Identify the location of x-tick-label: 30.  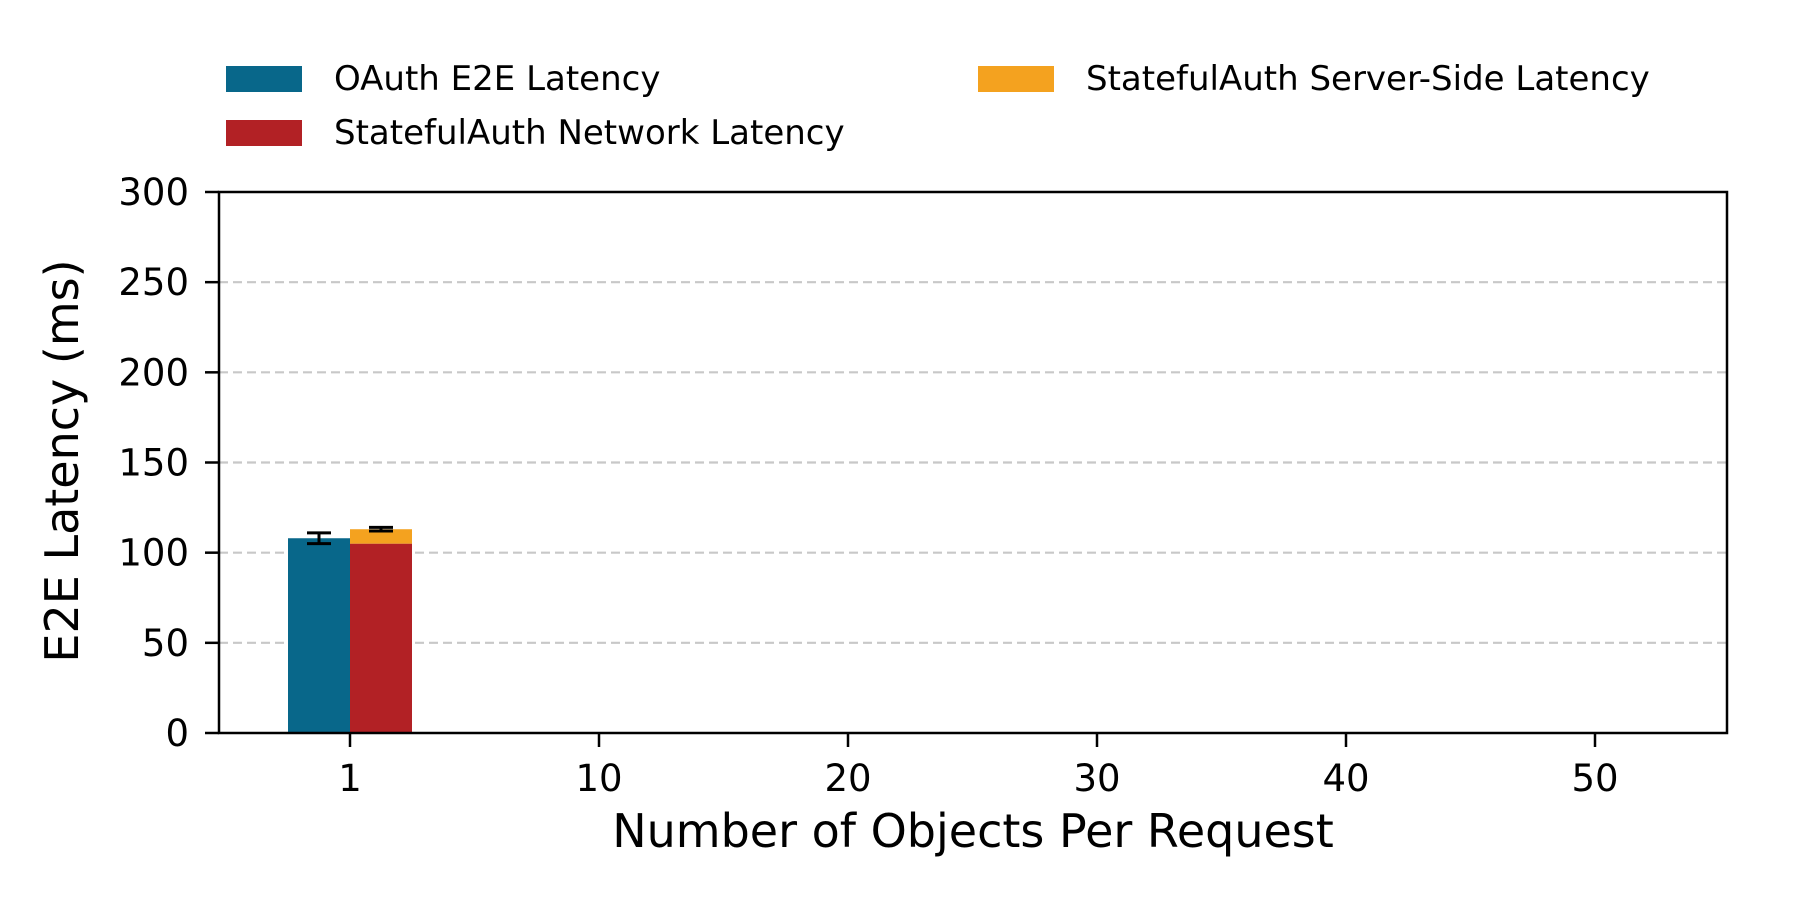
(1096, 778).